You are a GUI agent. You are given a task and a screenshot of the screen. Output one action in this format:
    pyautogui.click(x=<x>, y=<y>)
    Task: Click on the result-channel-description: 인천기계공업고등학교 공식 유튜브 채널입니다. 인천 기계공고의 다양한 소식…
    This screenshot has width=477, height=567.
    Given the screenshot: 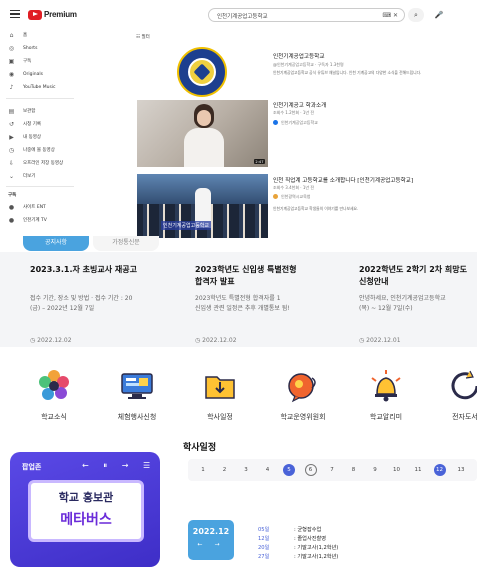 What is the action you would take?
    pyautogui.click(x=347, y=72)
    